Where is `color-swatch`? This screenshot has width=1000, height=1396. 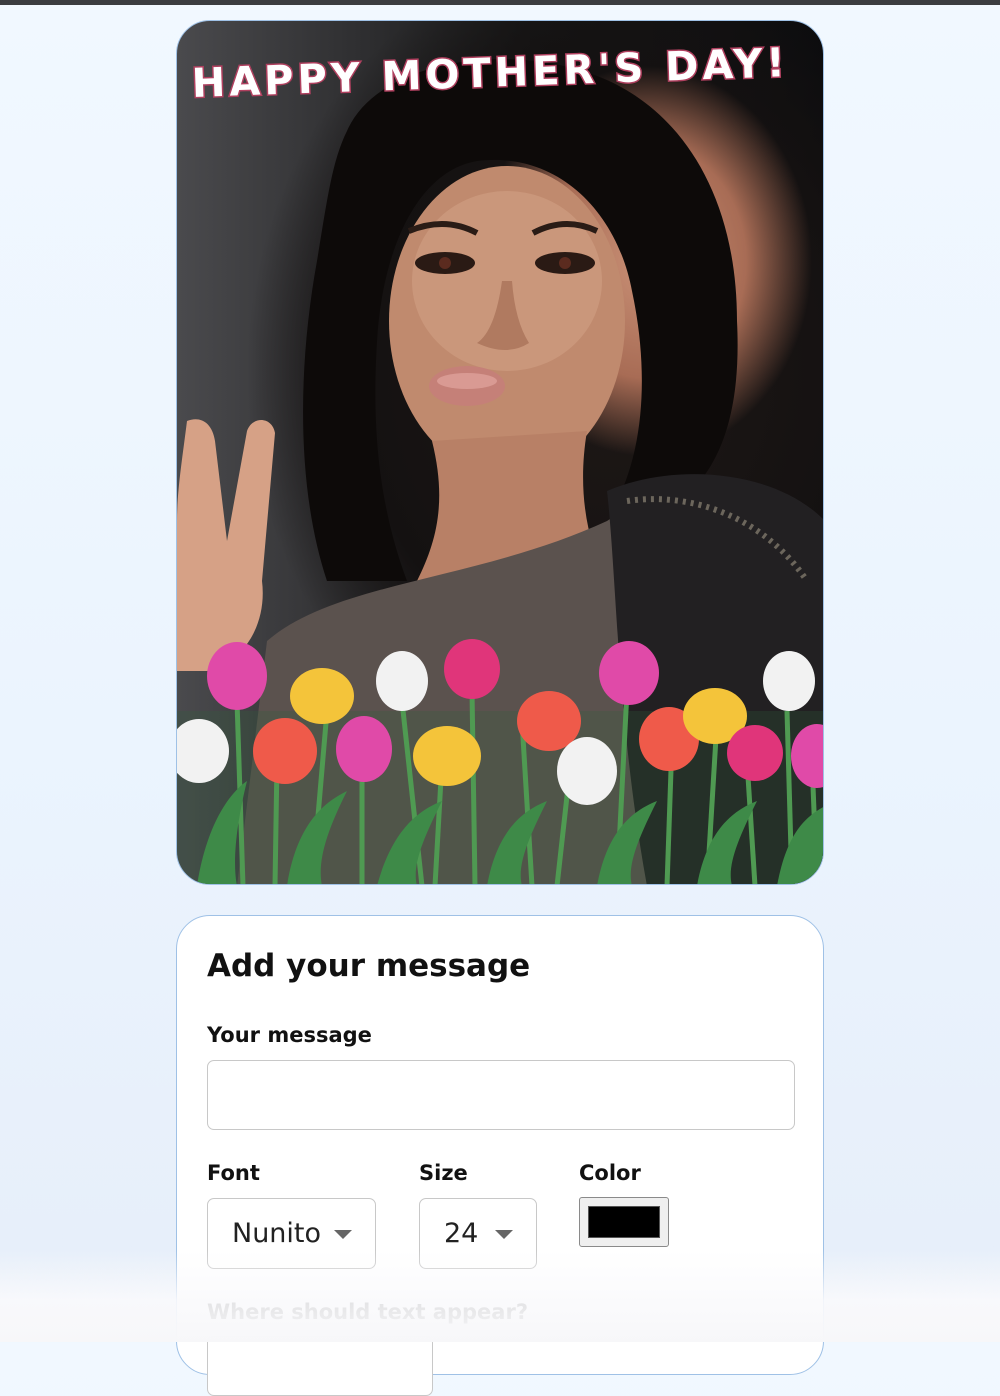
color-swatch is located at coordinates (624, 1222).